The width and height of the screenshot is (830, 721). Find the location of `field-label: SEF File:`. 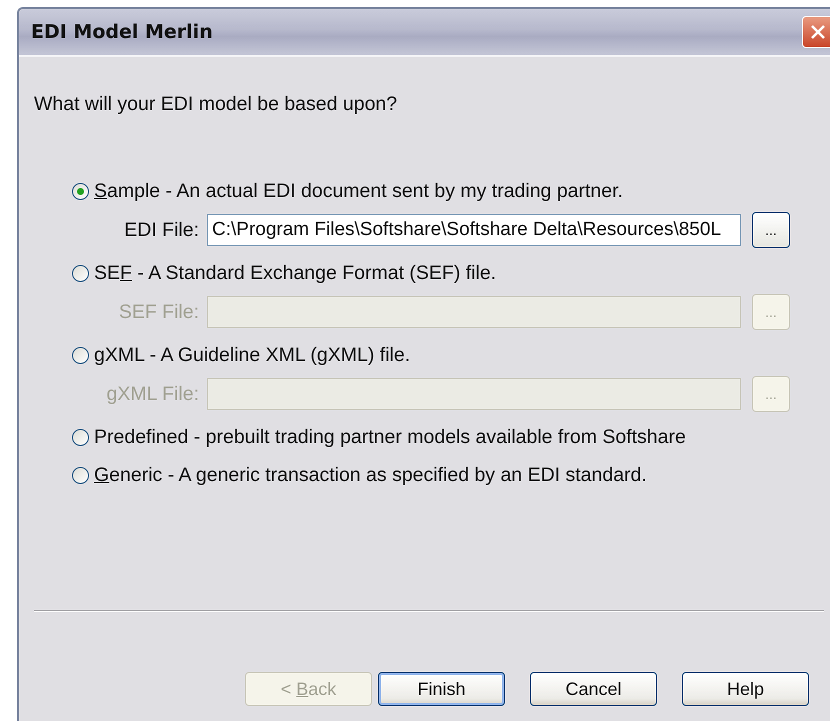

field-label: SEF File: is located at coordinates (159, 312).